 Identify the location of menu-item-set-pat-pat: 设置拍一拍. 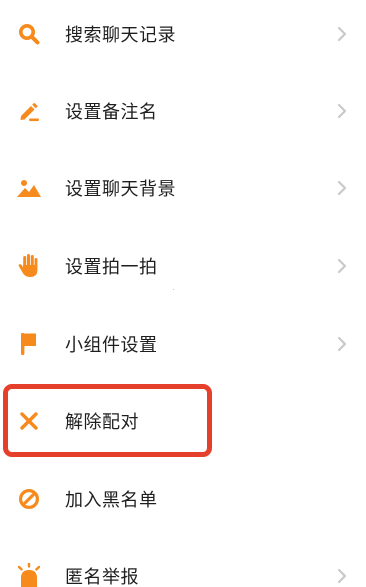
(183, 266).